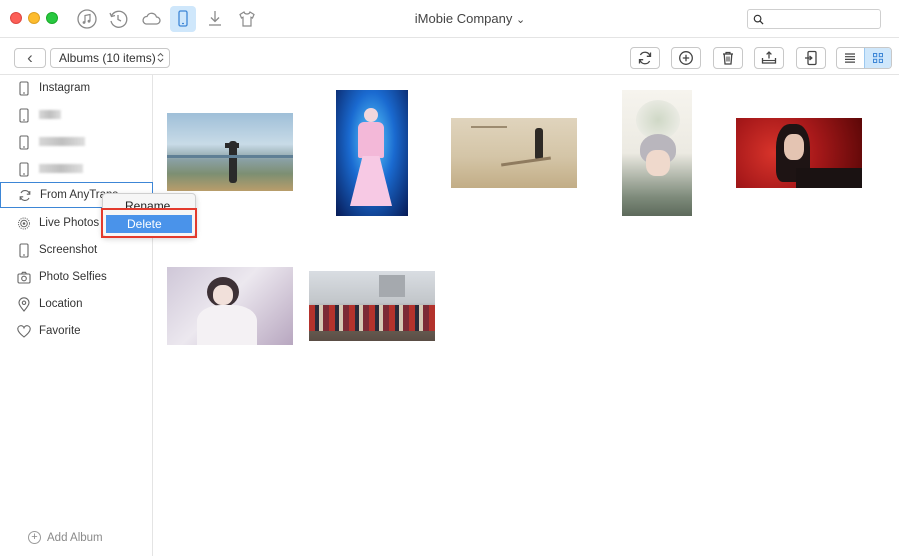 The height and width of the screenshot is (556, 899). I want to click on send-to-pc-button, so click(769, 58).